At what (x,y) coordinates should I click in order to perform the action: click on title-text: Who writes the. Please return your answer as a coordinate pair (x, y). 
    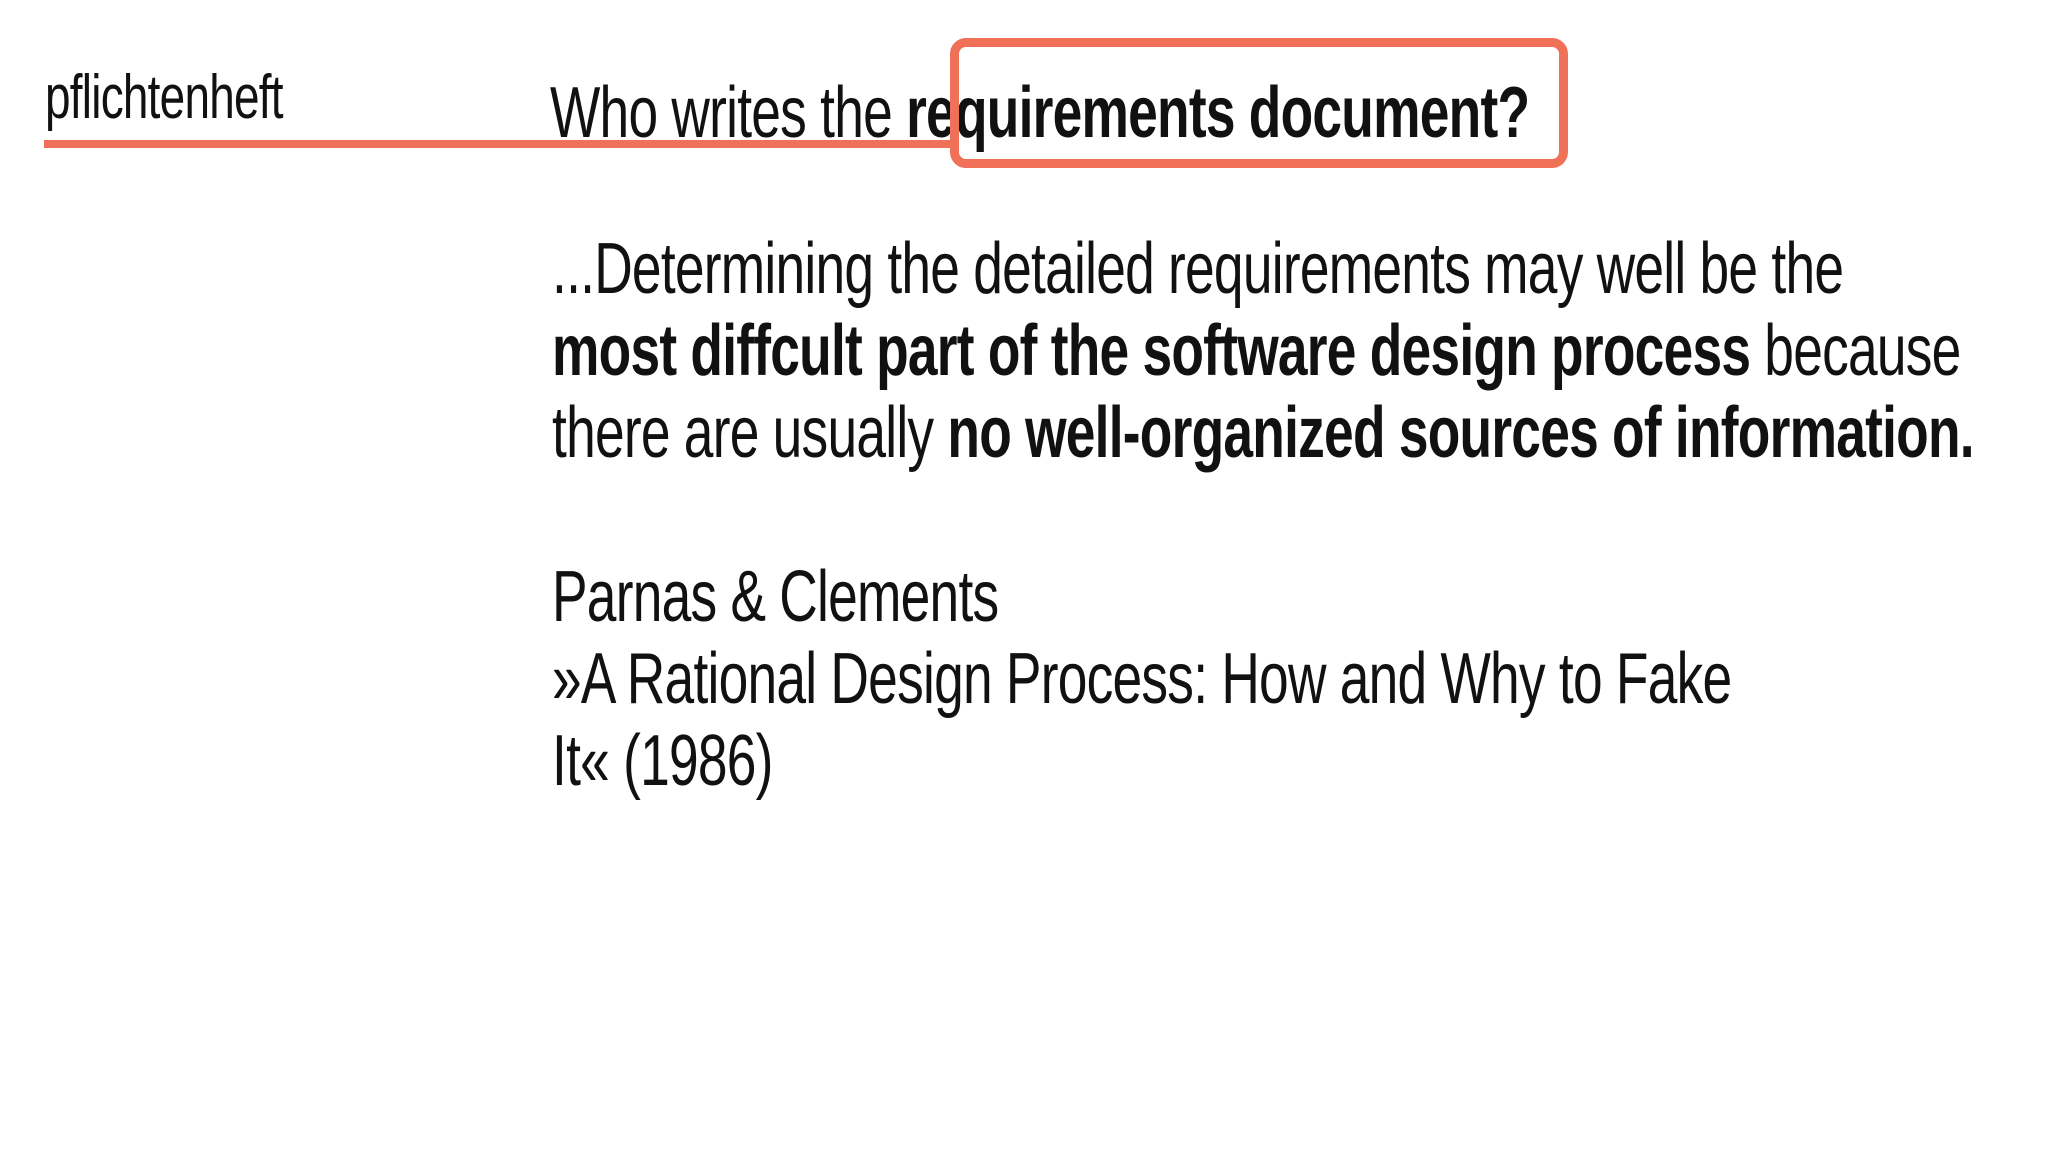
    Looking at the image, I should click on (728, 113).